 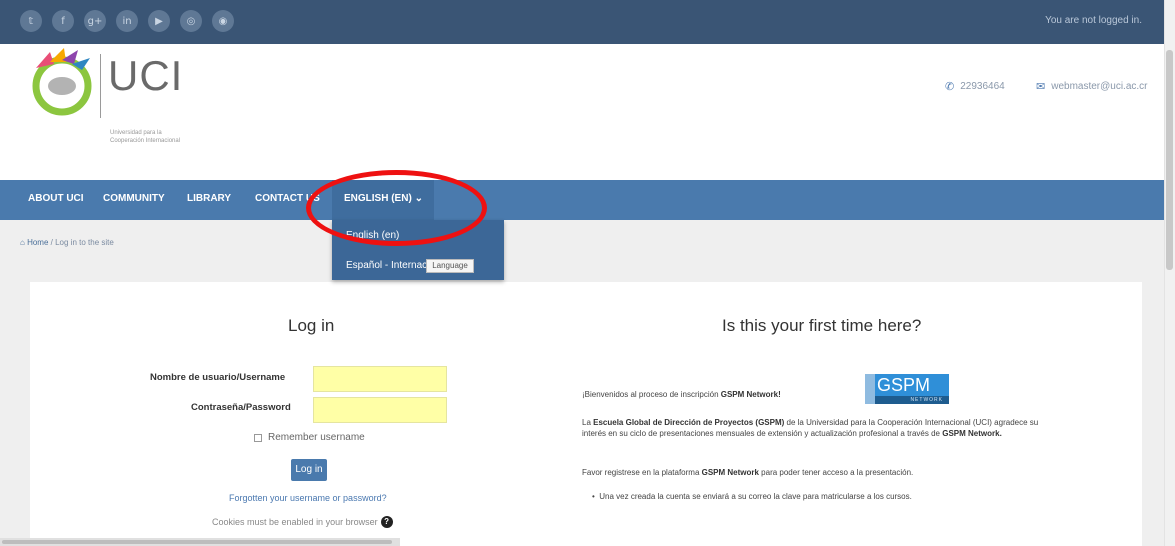 I want to click on linkedin-icon: in, so click(x=127, y=21).